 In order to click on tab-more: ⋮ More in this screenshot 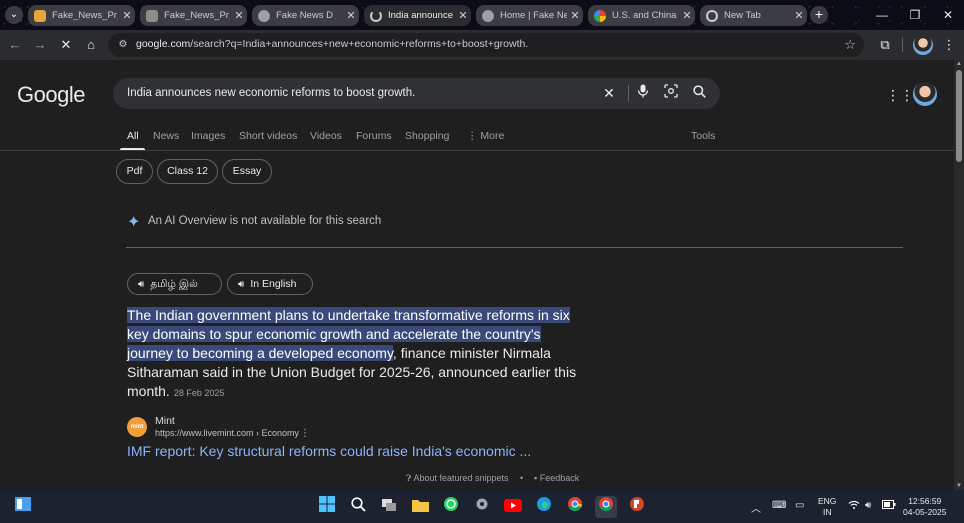, I will do `click(485, 136)`.